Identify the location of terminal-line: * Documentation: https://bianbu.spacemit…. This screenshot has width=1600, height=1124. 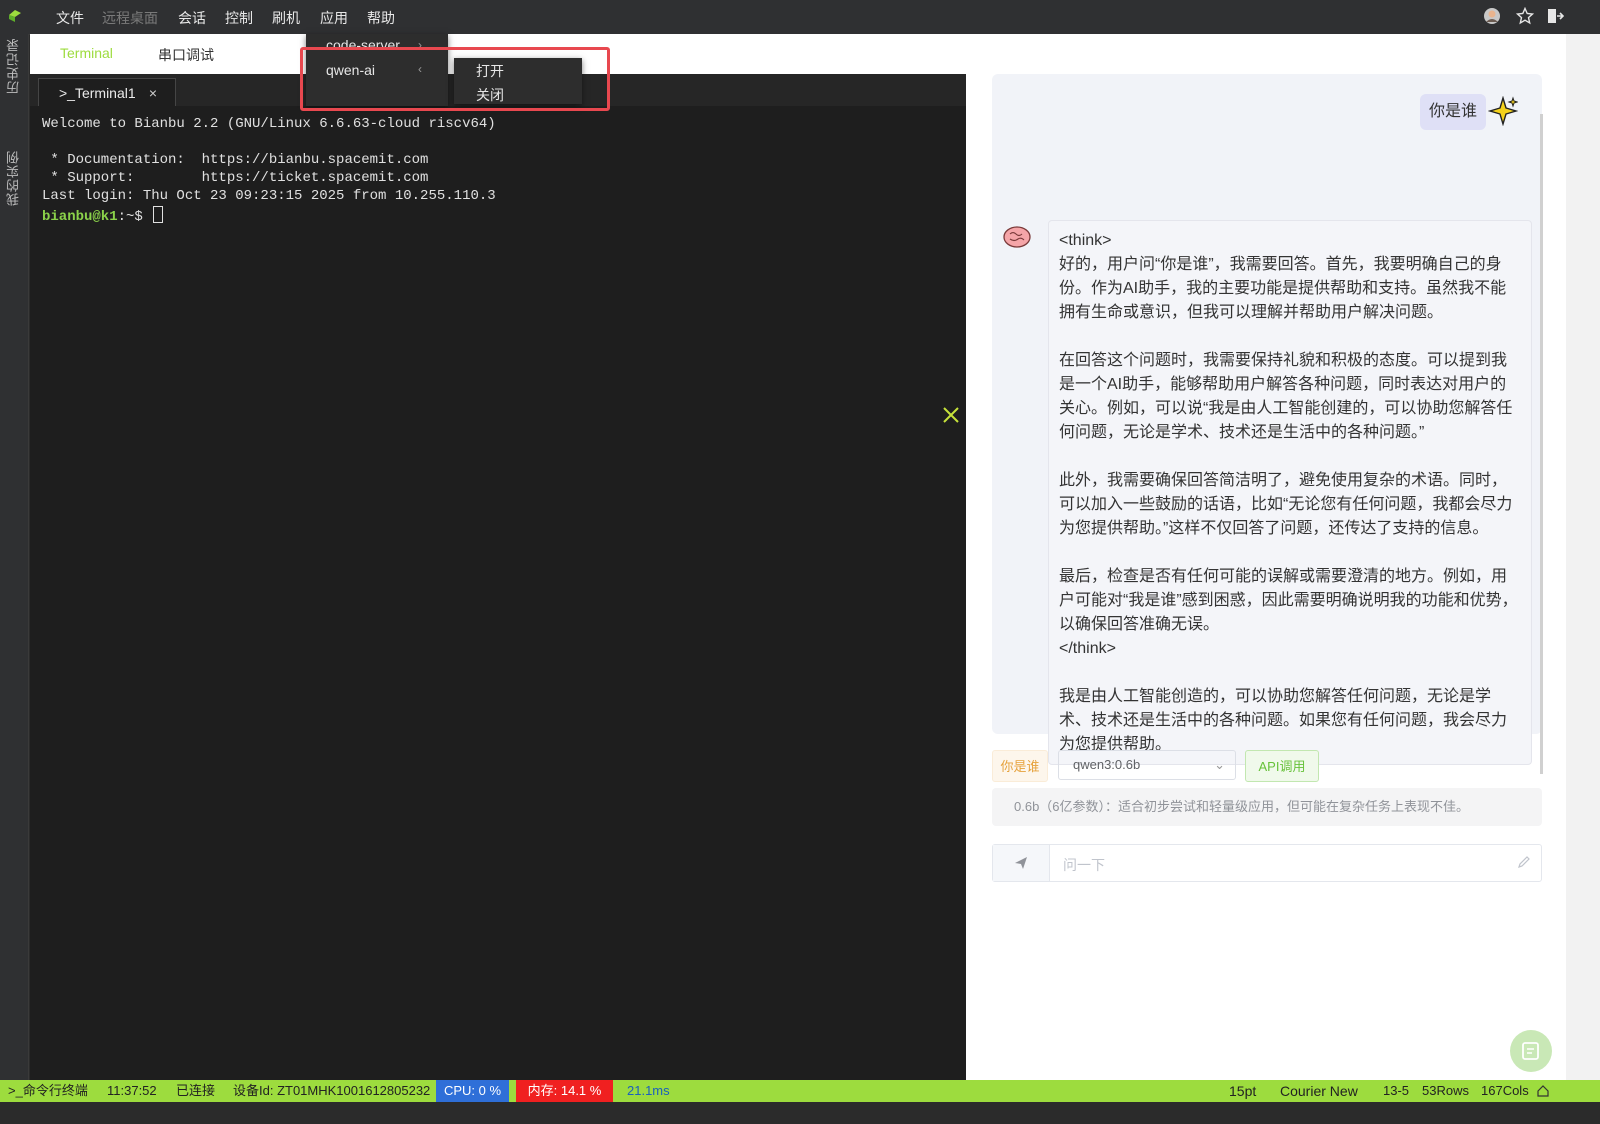
(235, 160).